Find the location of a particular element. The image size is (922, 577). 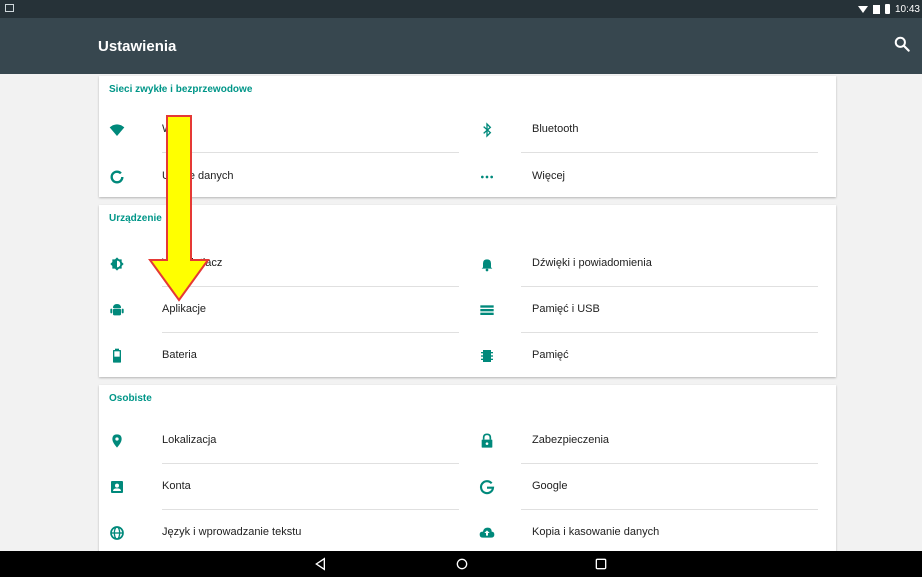

setting-label: Aplikacje is located at coordinates (184, 309).